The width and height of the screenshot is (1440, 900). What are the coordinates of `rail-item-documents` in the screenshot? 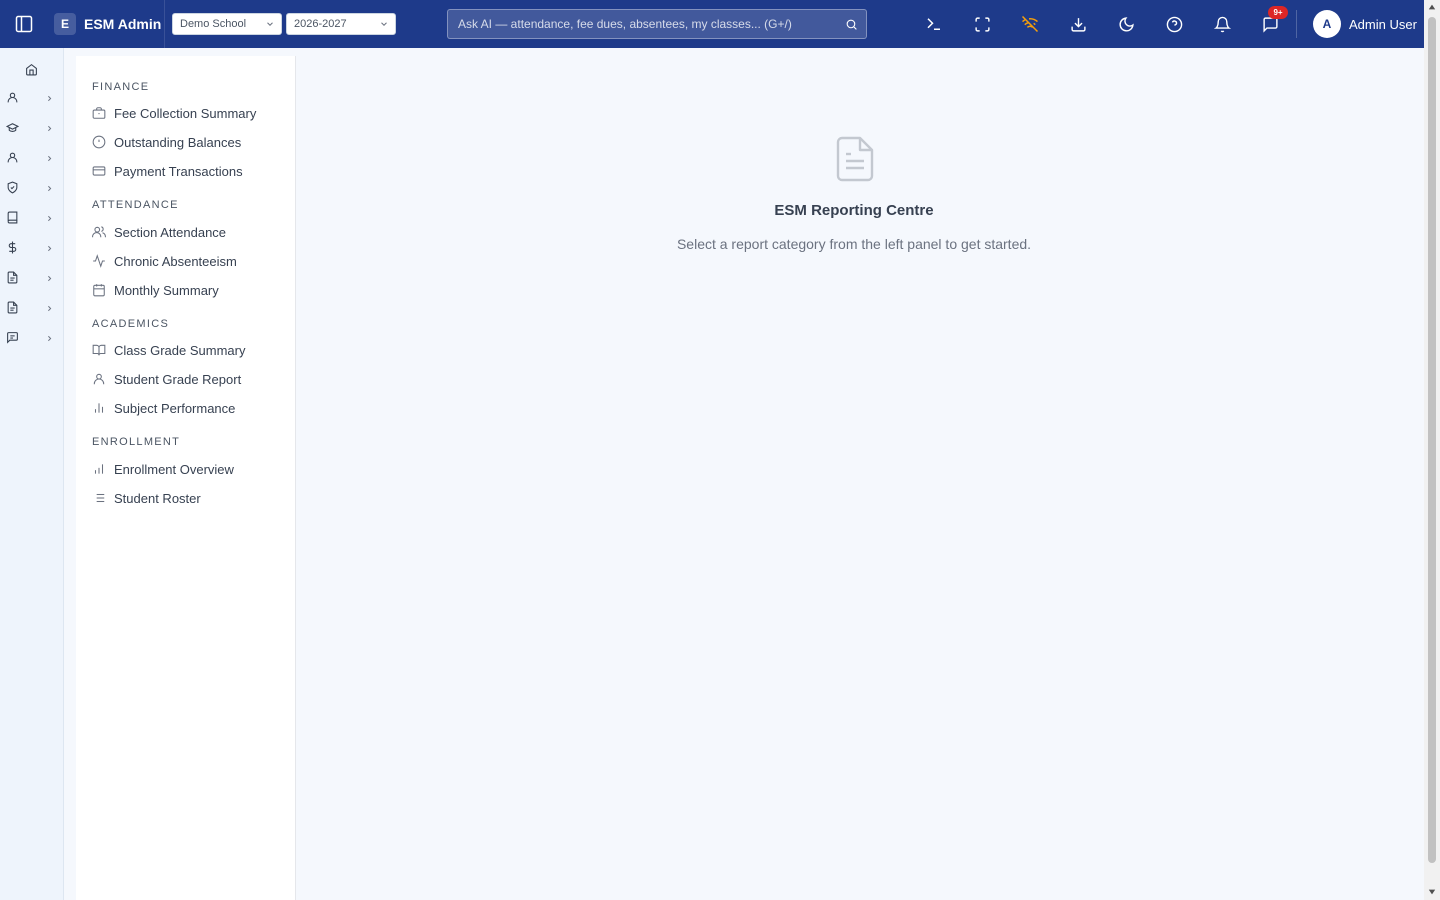 It's located at (31, 279).